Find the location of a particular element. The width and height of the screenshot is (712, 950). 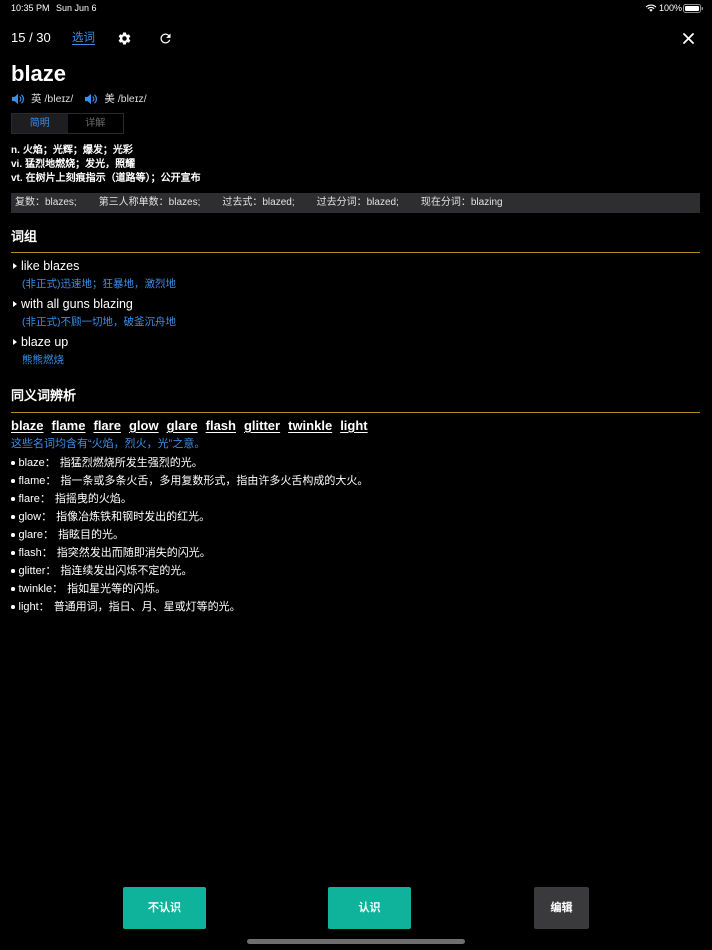

synonym-term: glitter： is located at coordinates (37, 571).